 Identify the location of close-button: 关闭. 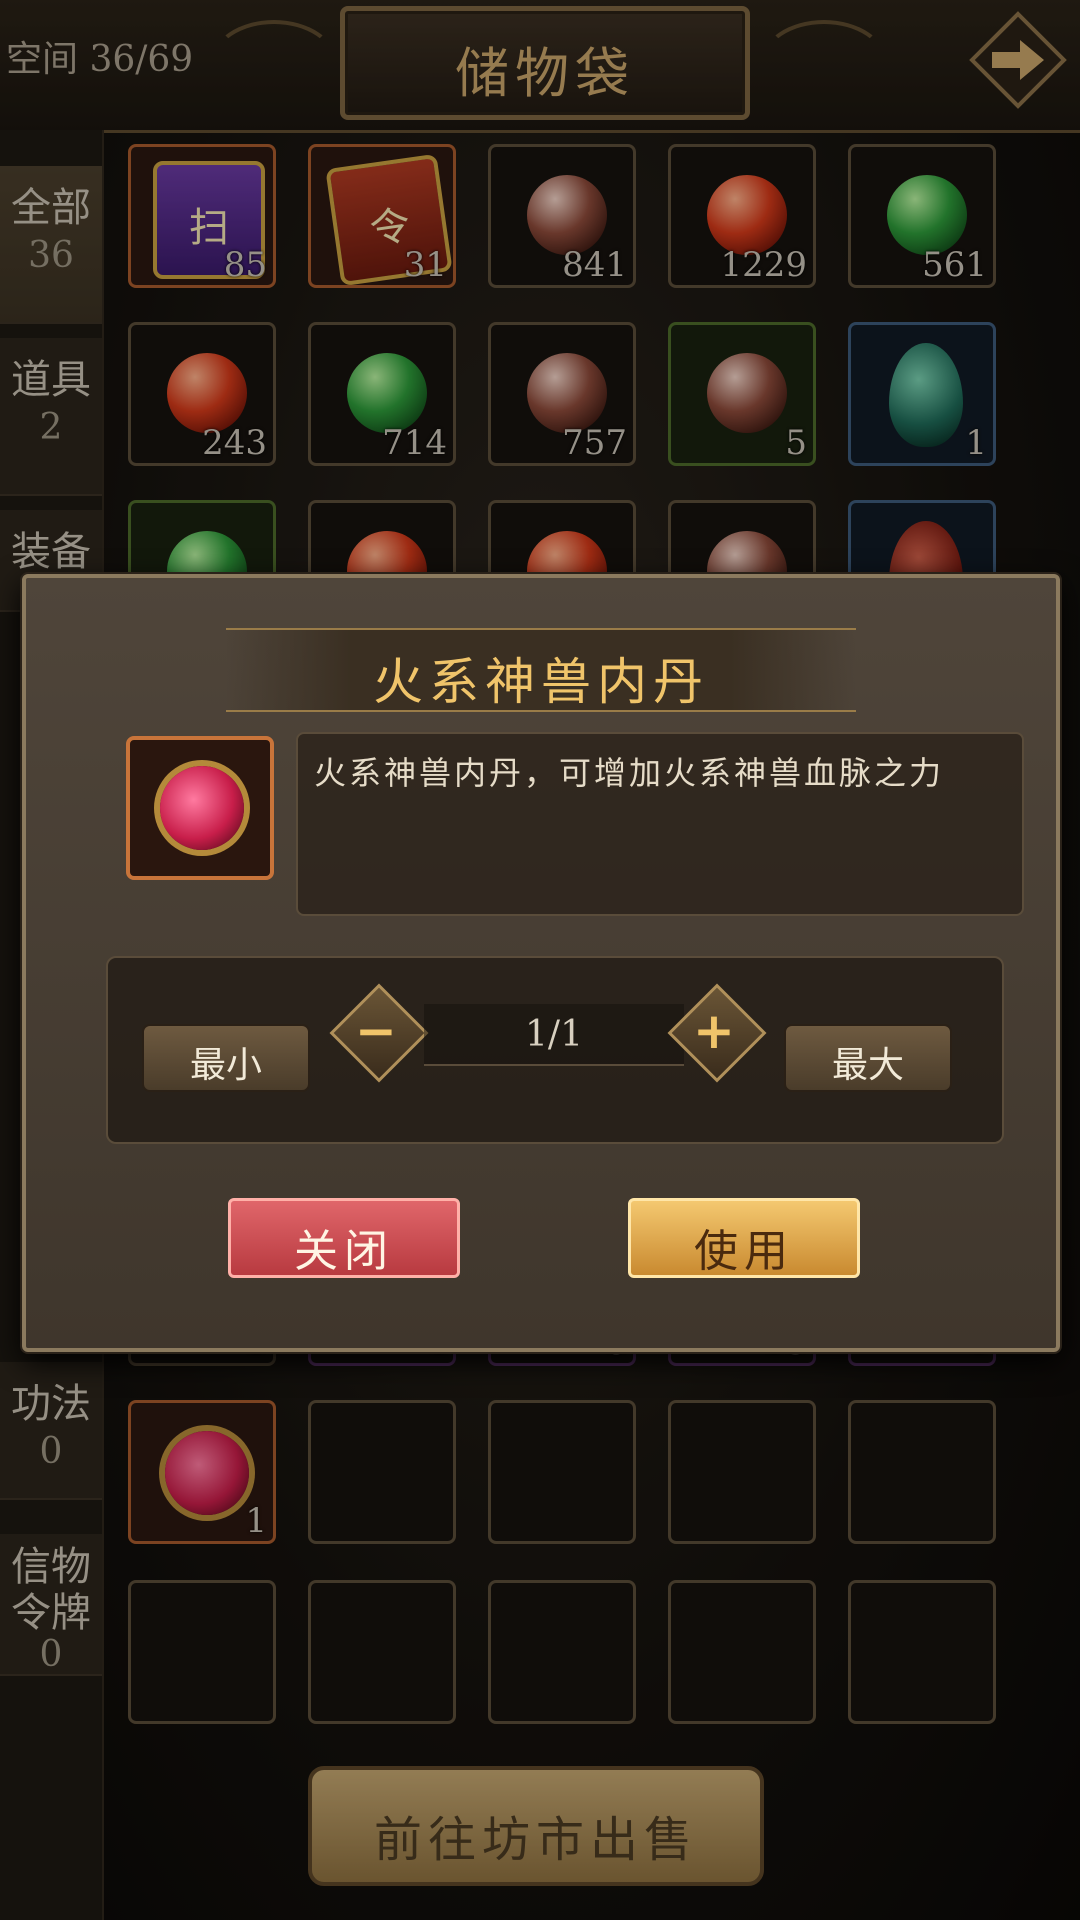
(344, 1238).